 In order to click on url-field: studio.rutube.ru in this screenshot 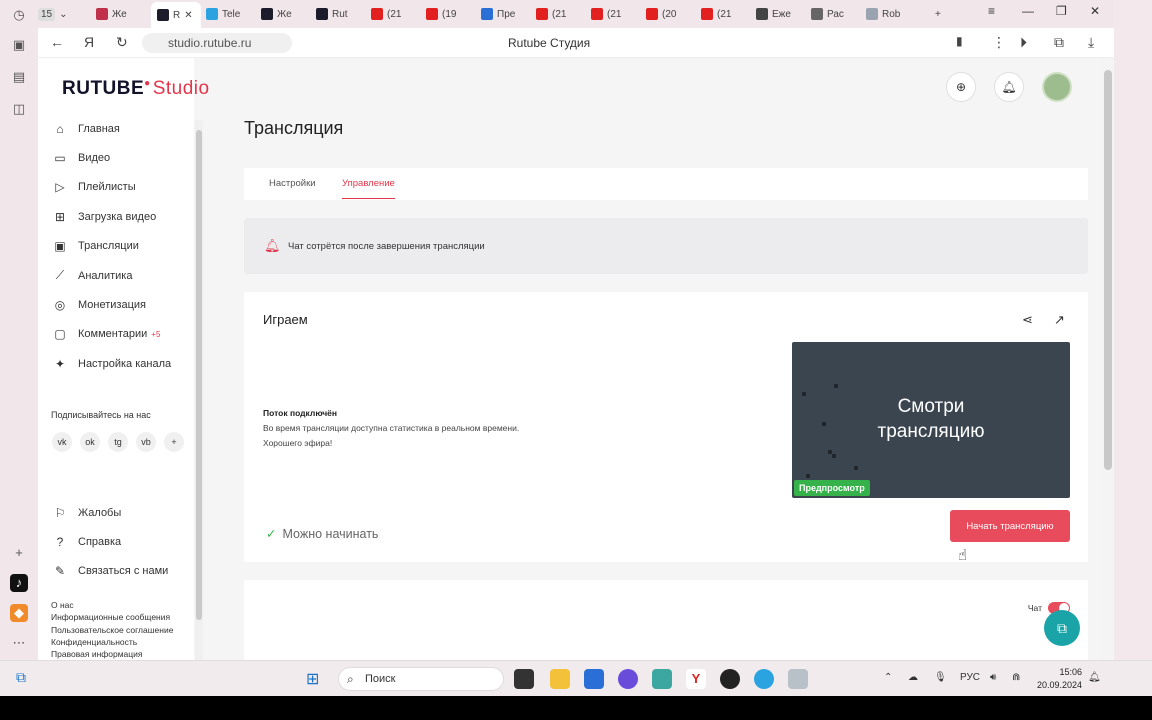, I will do `click(217, 43)`.